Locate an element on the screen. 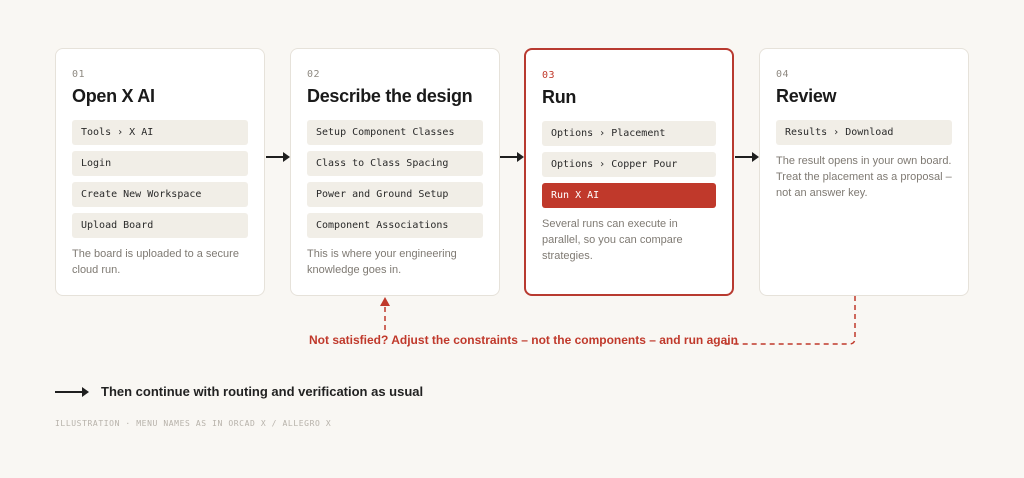 This screenshot has height=478, width=1024. feedback-loop-connector is located at coordinates (618, 320).